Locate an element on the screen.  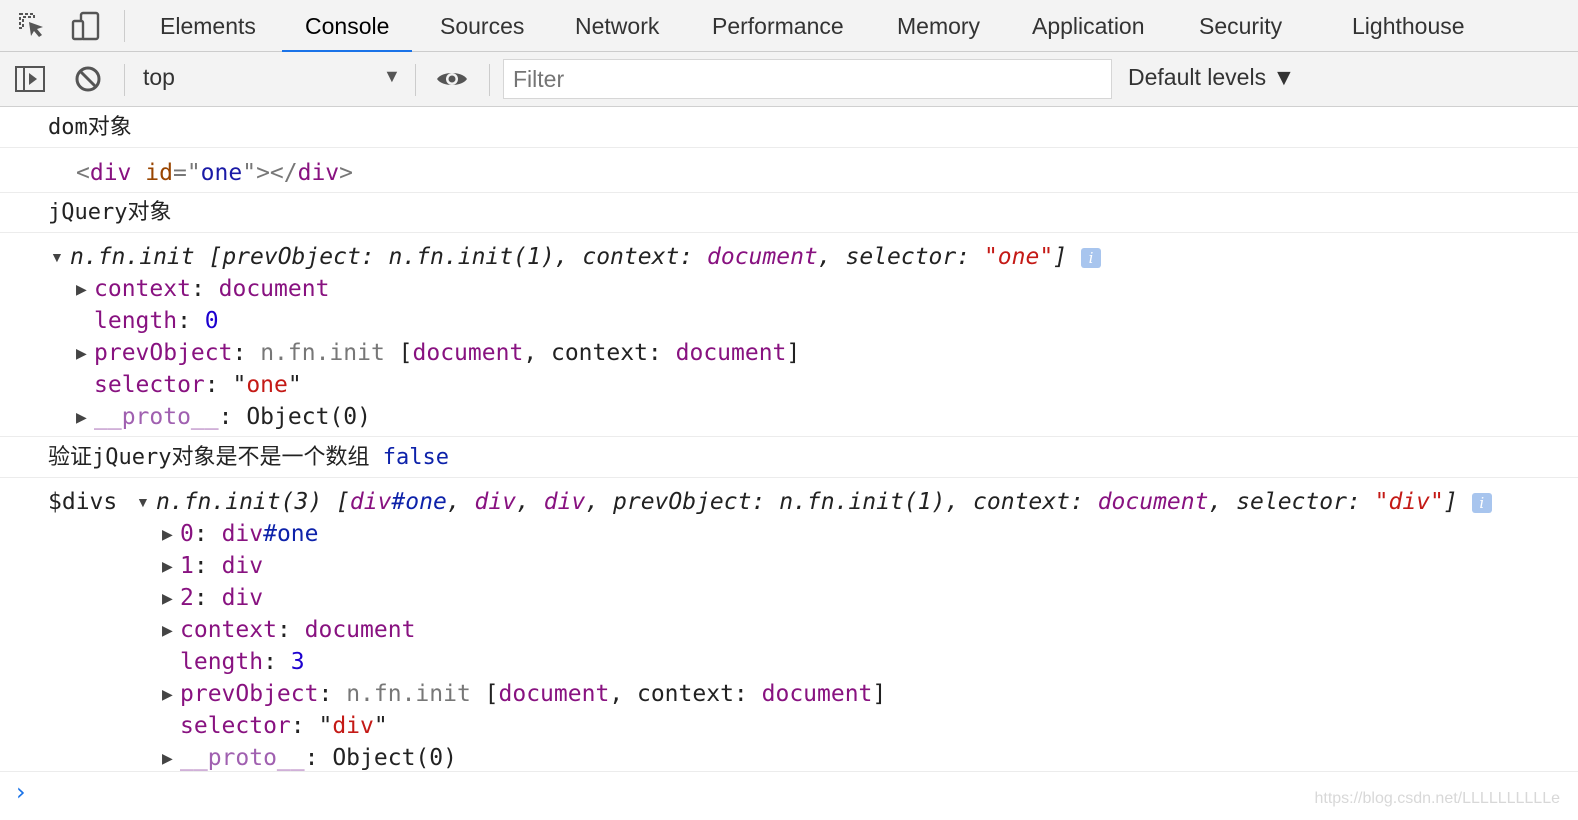
default-levels-dropdown: Default levels ▼ is located at coordinates (1211, 77).